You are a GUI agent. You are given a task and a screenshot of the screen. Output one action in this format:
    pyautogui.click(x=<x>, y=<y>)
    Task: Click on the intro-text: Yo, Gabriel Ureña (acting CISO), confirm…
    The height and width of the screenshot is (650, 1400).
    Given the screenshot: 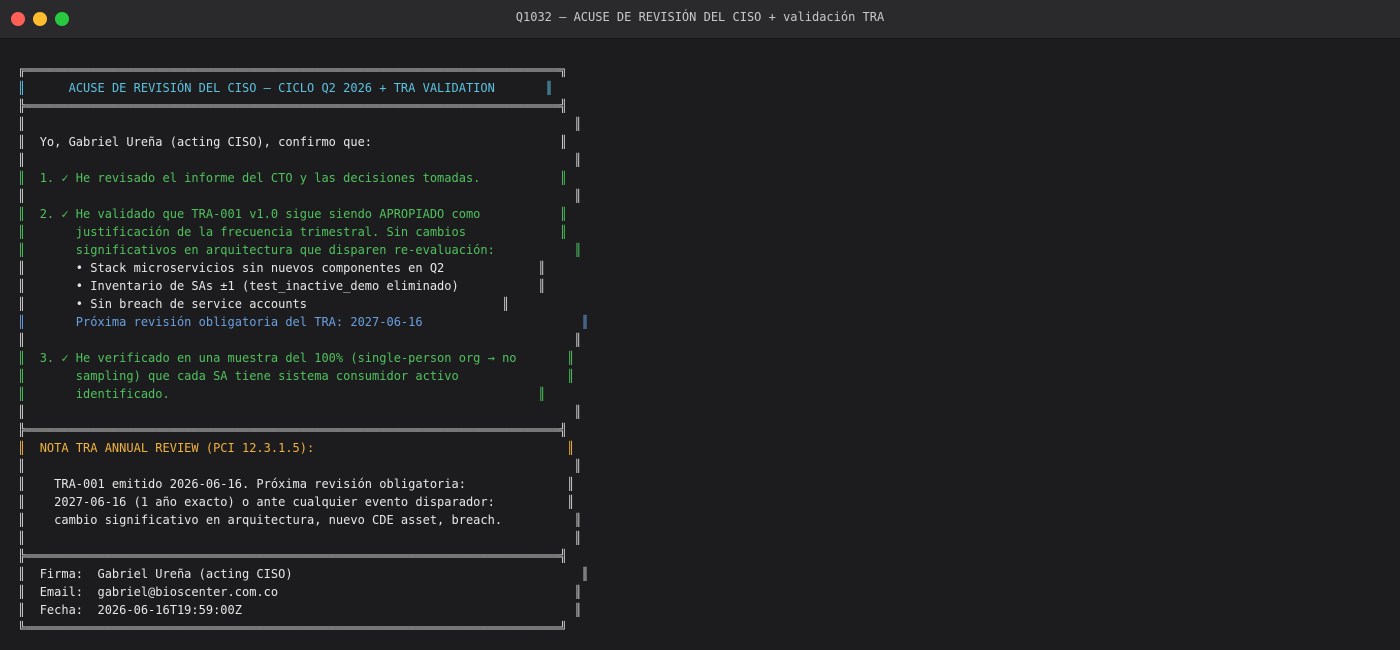 What is the action you would take?
    pyautogui.click(x=206, y=142)
    